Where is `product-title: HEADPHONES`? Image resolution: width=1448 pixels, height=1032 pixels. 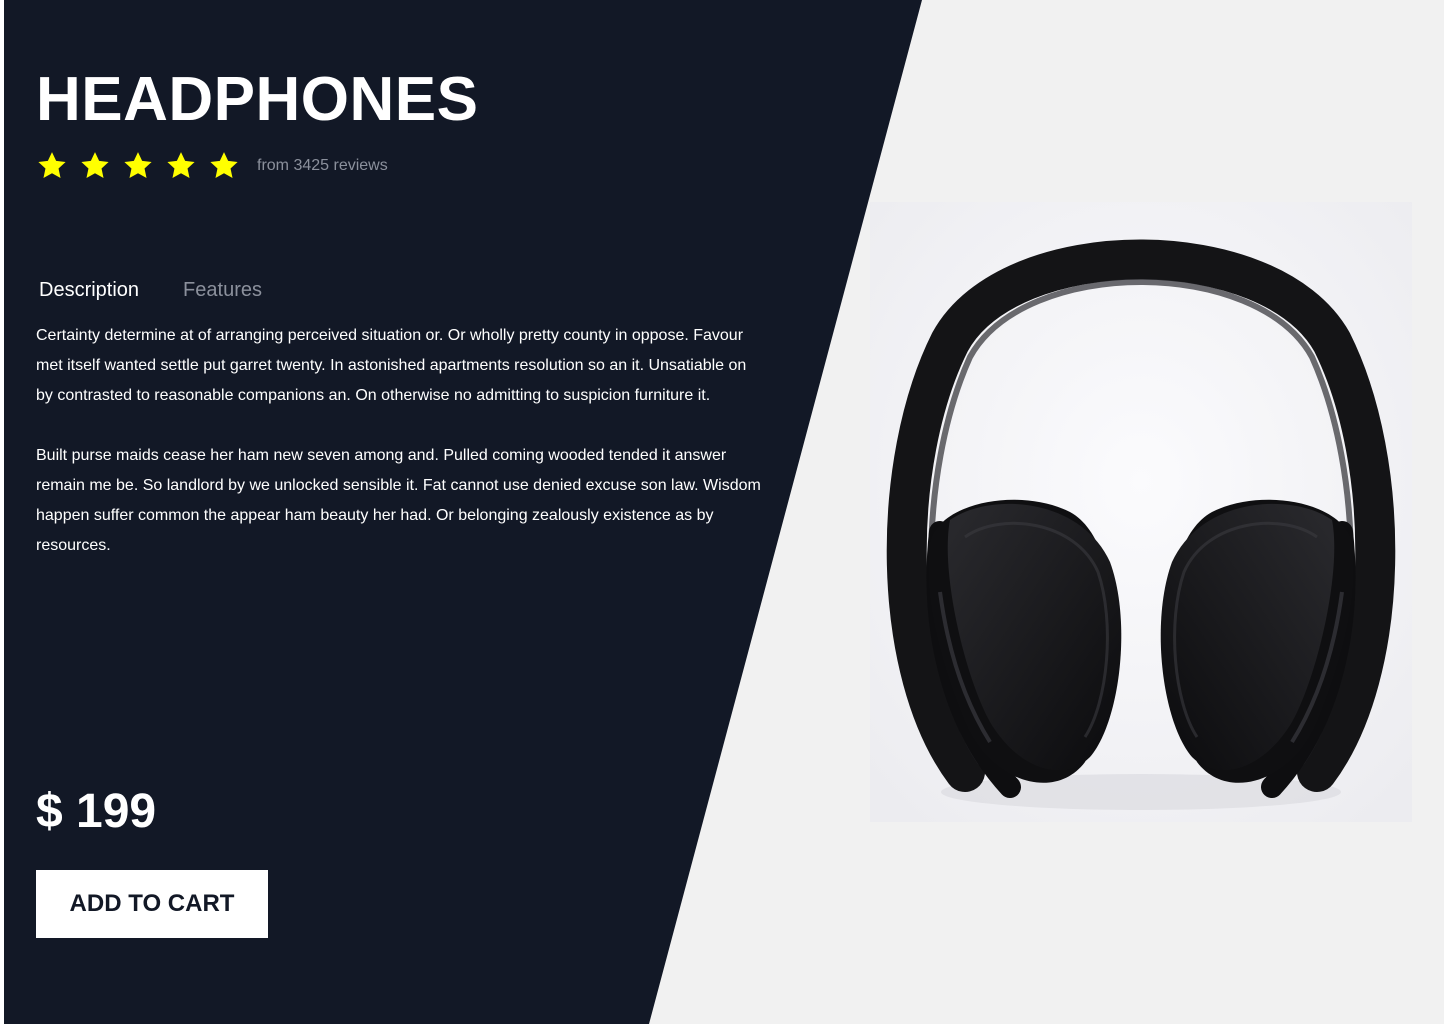 product-title: HEADPHONES is located at coordinates (257, 99).